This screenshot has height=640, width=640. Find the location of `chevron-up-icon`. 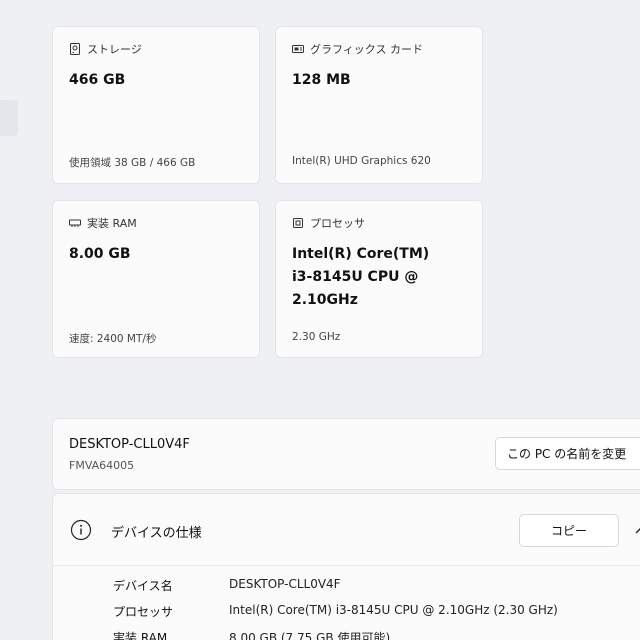

chevron-up-icon is located at coordinates (636, 530).